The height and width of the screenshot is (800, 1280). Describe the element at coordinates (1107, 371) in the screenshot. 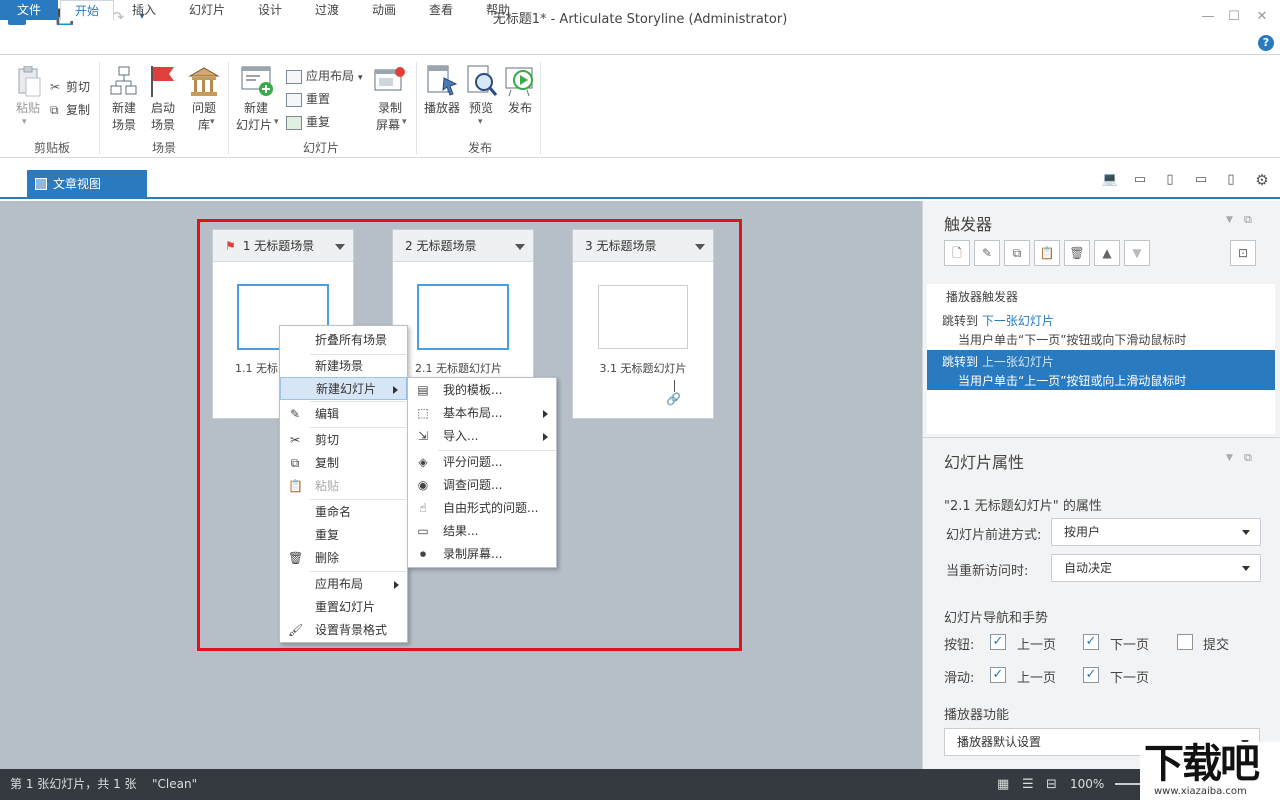

I see `trigger-item-selected-text: 跳转到 上一张幻灯片 当用户单击“上一页”按钮或向上滑动鼠标时` at that location.